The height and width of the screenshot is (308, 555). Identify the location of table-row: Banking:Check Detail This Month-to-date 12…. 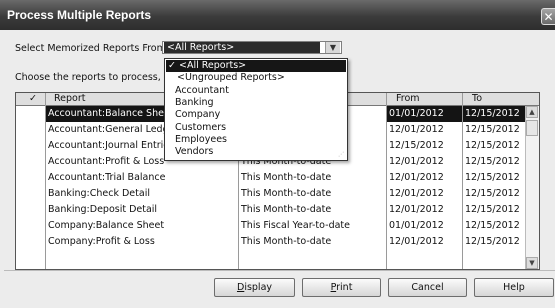
(277, 194).